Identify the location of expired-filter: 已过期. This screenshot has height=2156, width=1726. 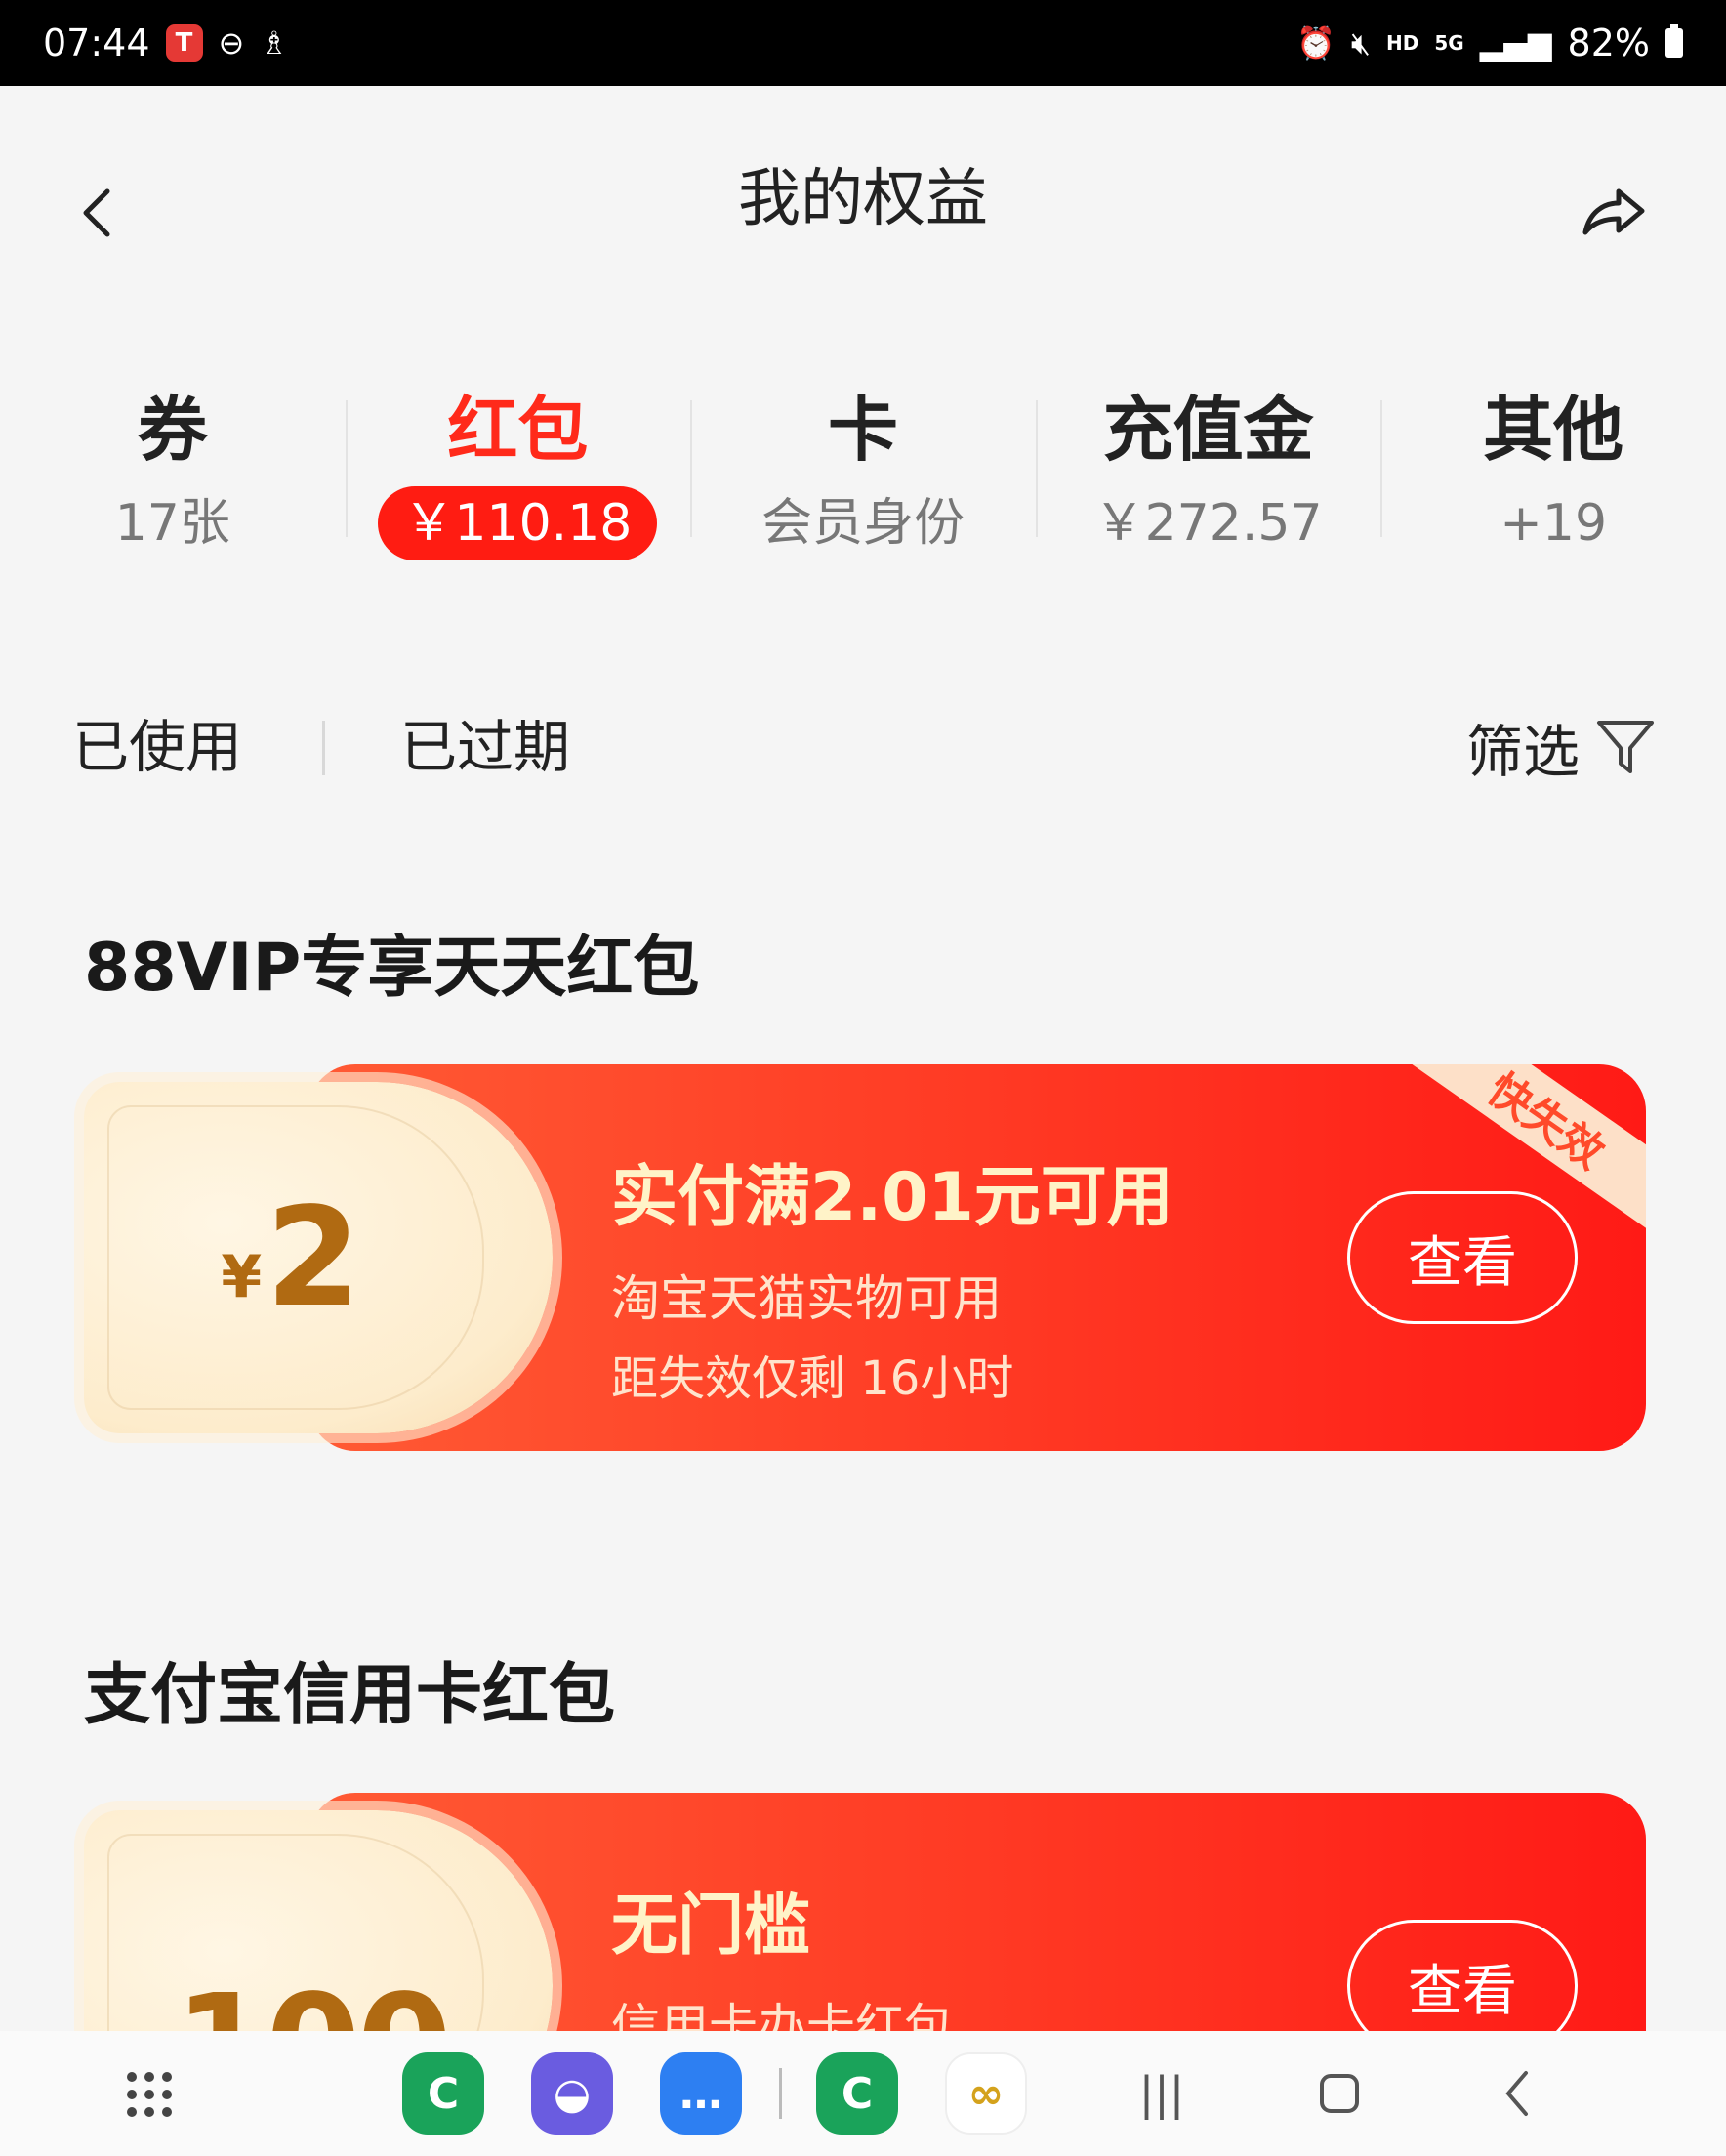
(485, 747).